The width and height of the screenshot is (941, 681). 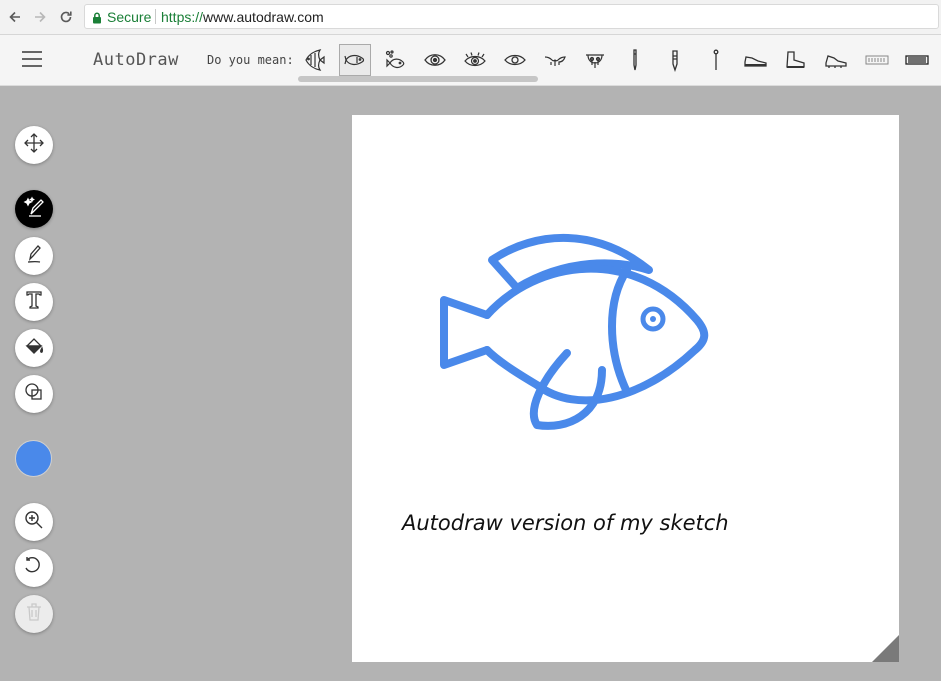 What do you see at coordinates (40, 17) in the screenshot?
I see `forward-icon` at bounding box center [40, 17].